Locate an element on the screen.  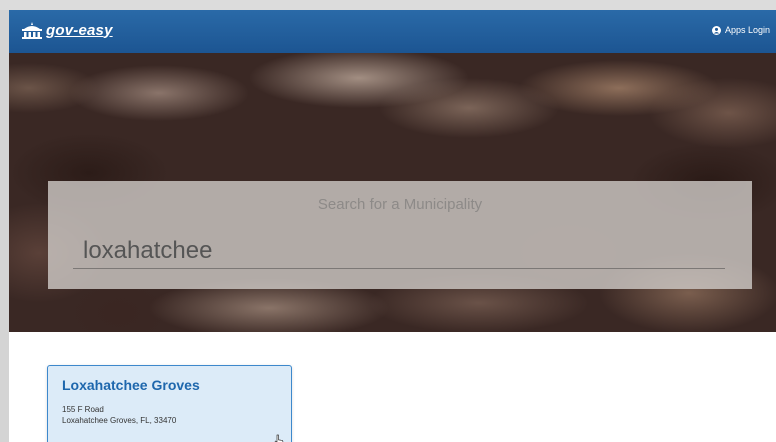
result-card-address: 155 F Road Loxahatchee Groves, FL, 33470 is located at coordinates (119, 415).